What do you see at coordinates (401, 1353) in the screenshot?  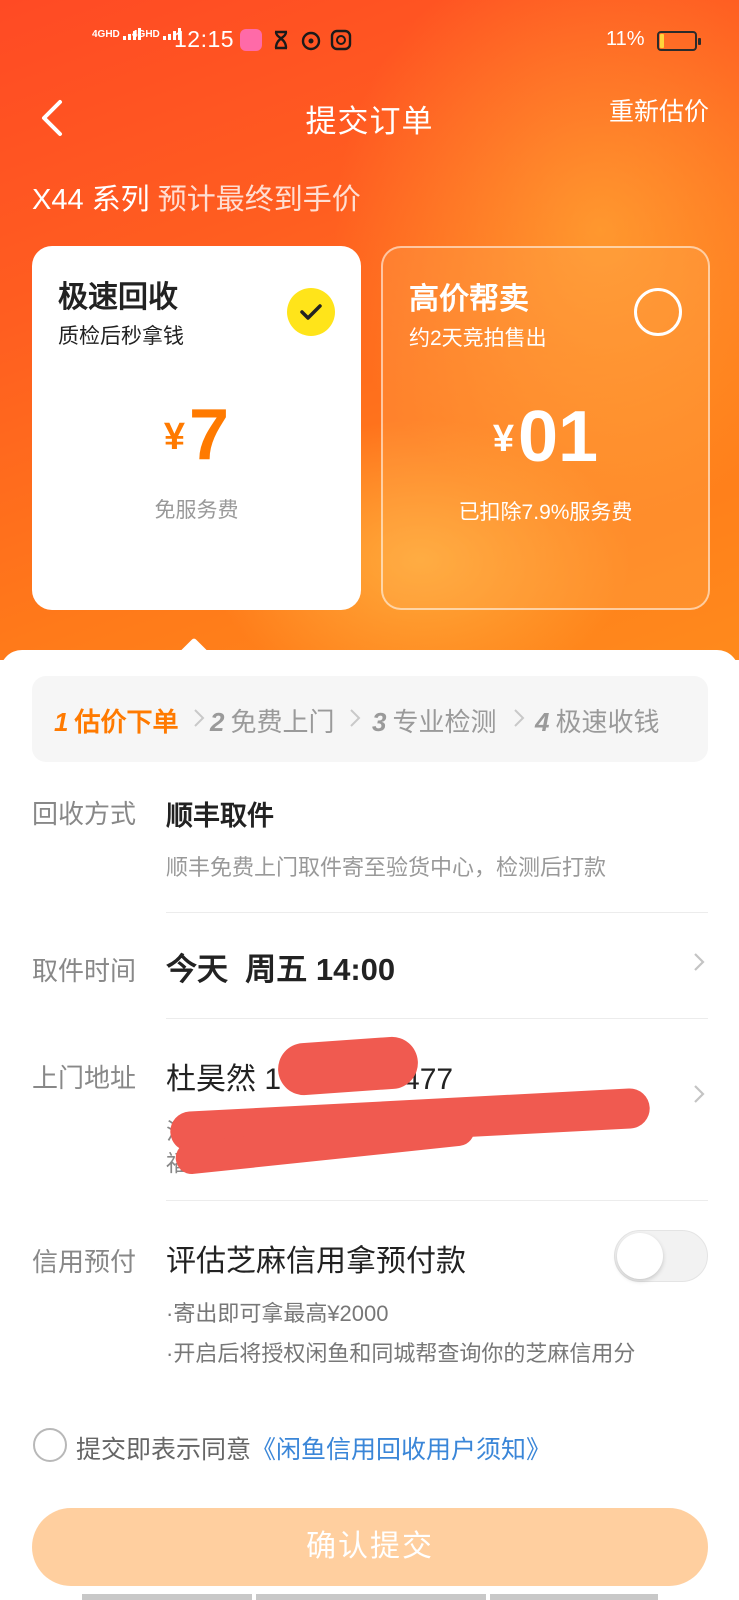 I see `credit-bullet-2: ·开启后将授权闲鱼和同城帮查询你的芝麻信用分` at bounding box center [401, 1353].